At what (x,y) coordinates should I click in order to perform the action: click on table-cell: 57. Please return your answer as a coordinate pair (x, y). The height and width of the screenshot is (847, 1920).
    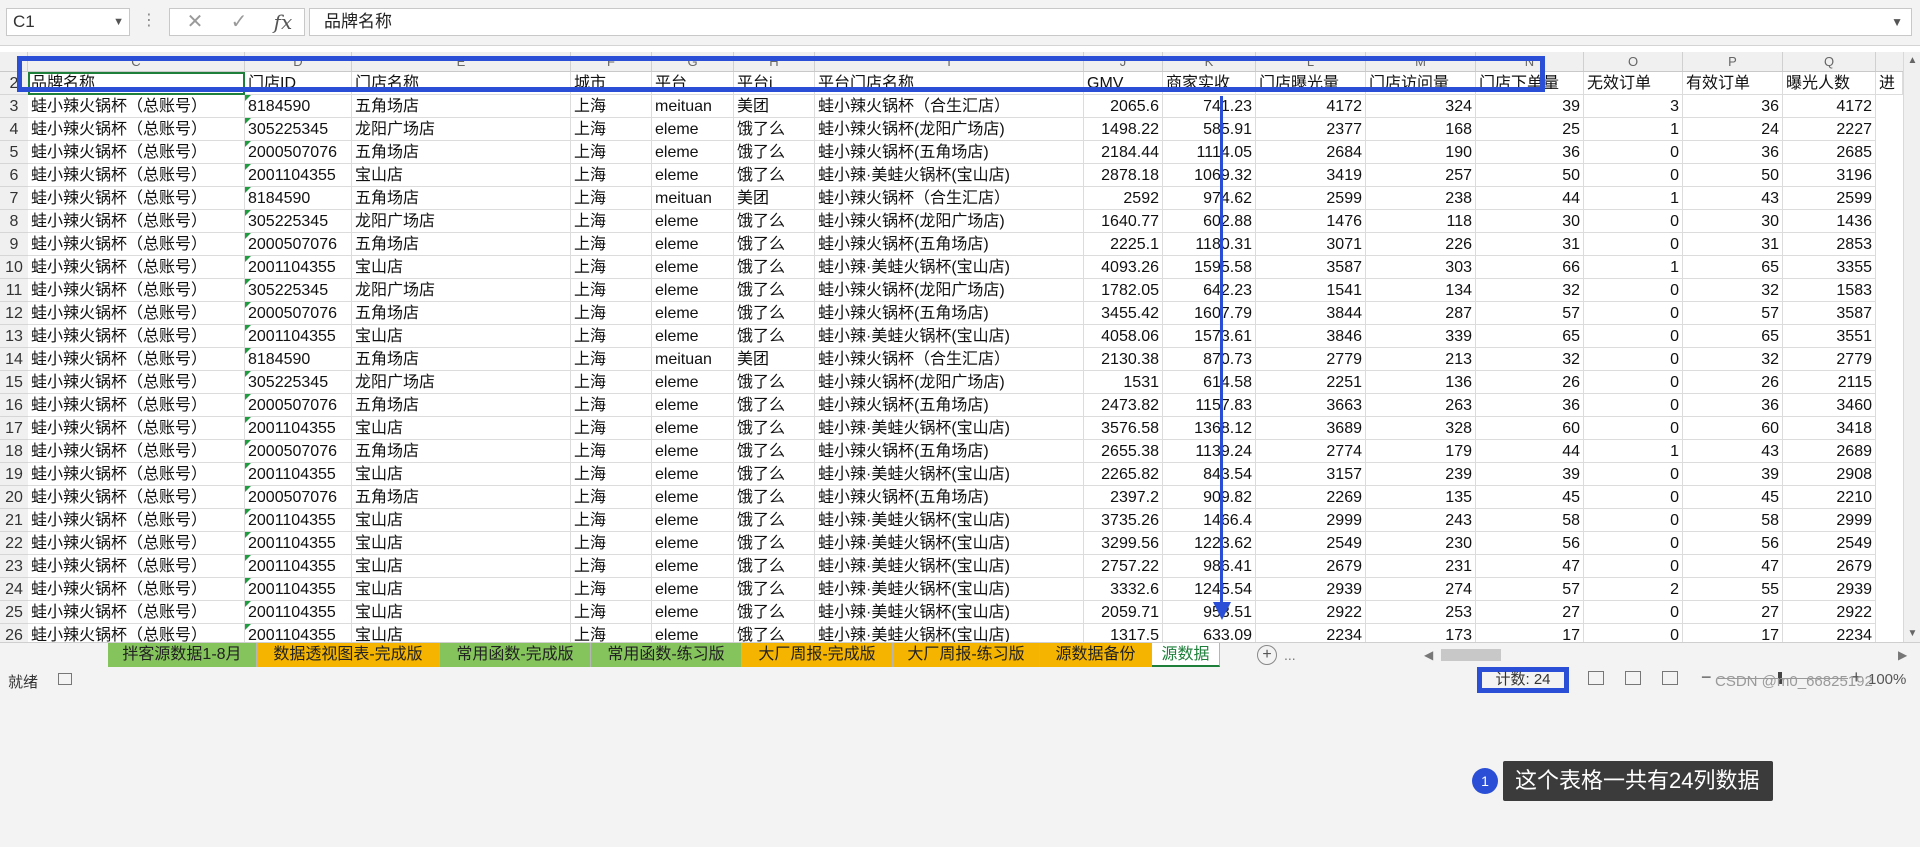
    Looking at the image, I should click on (1530, 589).